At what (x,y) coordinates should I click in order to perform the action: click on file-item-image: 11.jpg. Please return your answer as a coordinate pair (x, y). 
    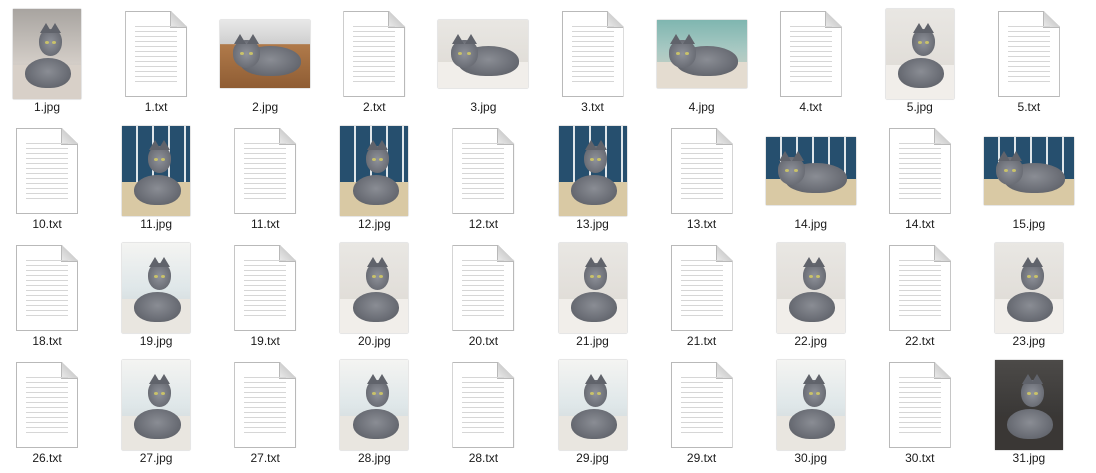
    Looking at the image, I should click on (156, 179).